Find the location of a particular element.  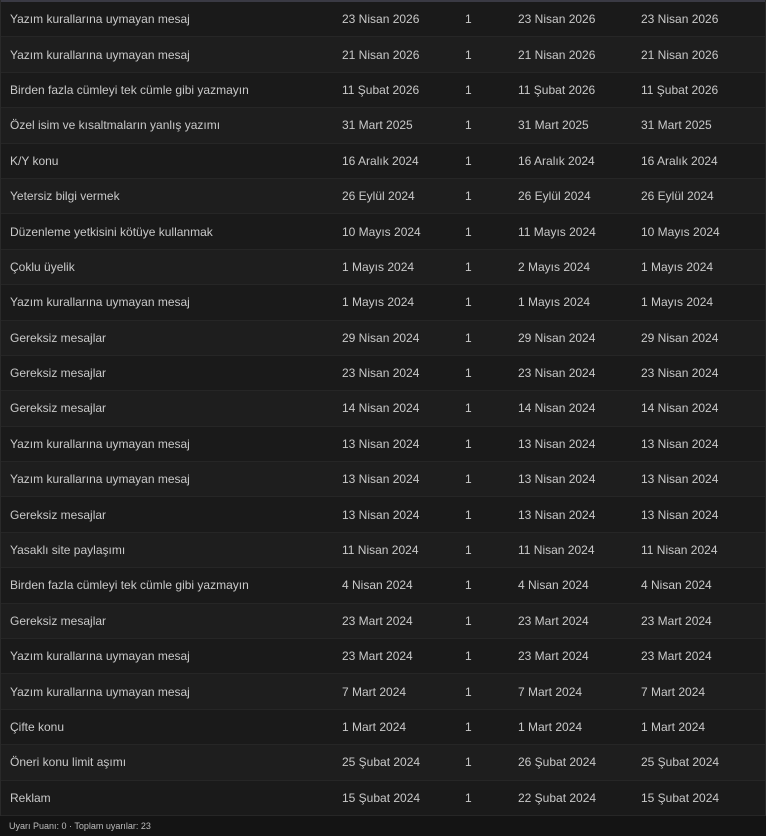

warning-expiry: 7 Mart 2024 is located at coordinates (579, 691).